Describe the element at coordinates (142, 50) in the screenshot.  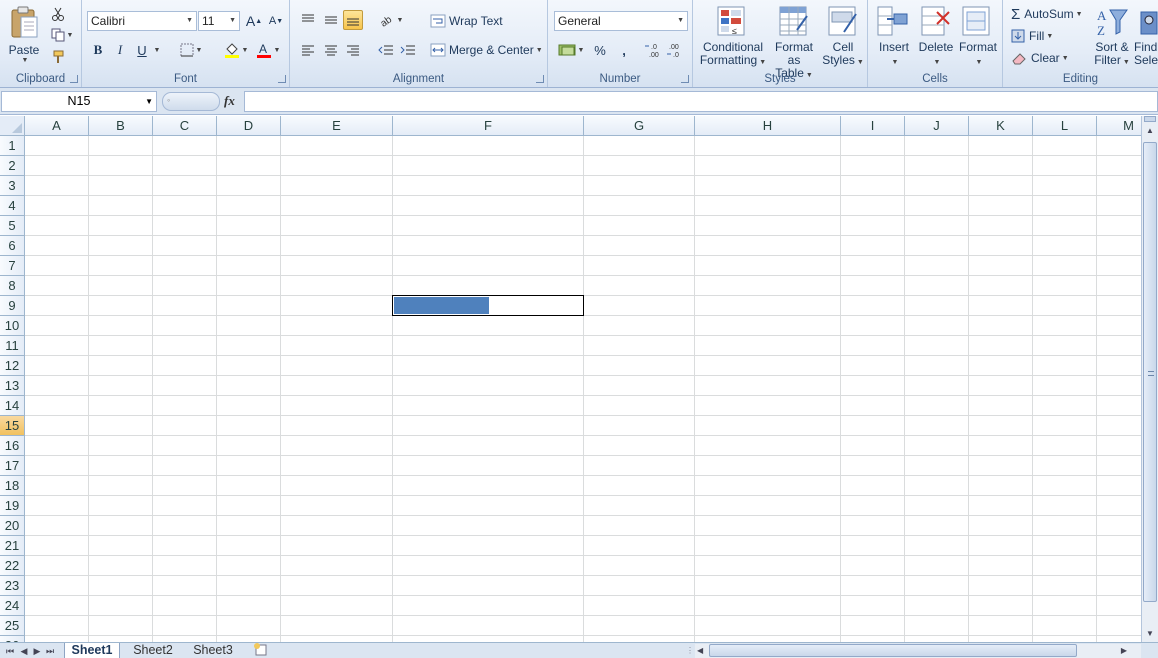
I see `underline-button: U` at that location.